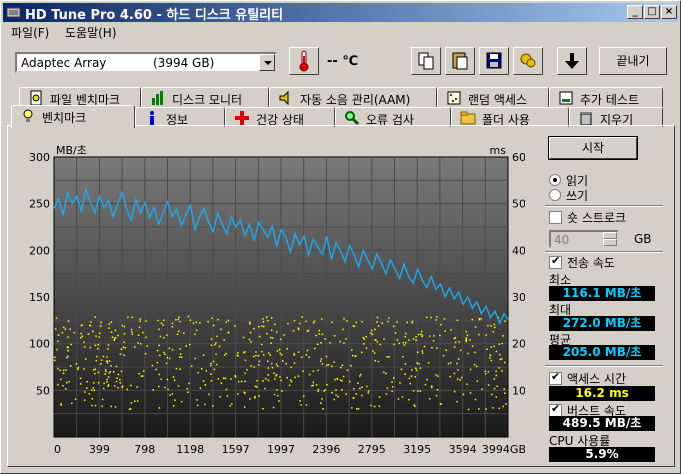 This screenshot has width=681, height=474. I want to click on tab-file-benchmark: 파일 벤치마크, so click(80, 97).